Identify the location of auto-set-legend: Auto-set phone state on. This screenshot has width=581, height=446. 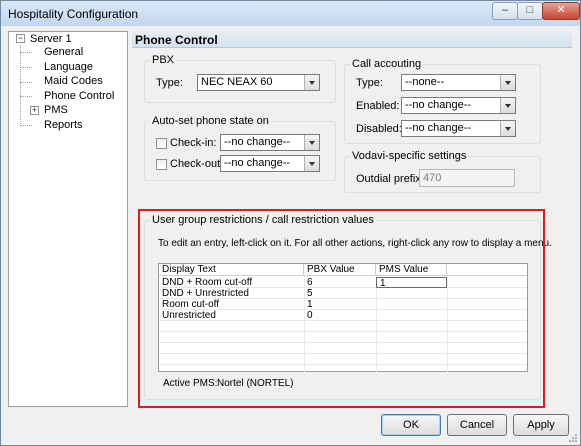
(210, 121).